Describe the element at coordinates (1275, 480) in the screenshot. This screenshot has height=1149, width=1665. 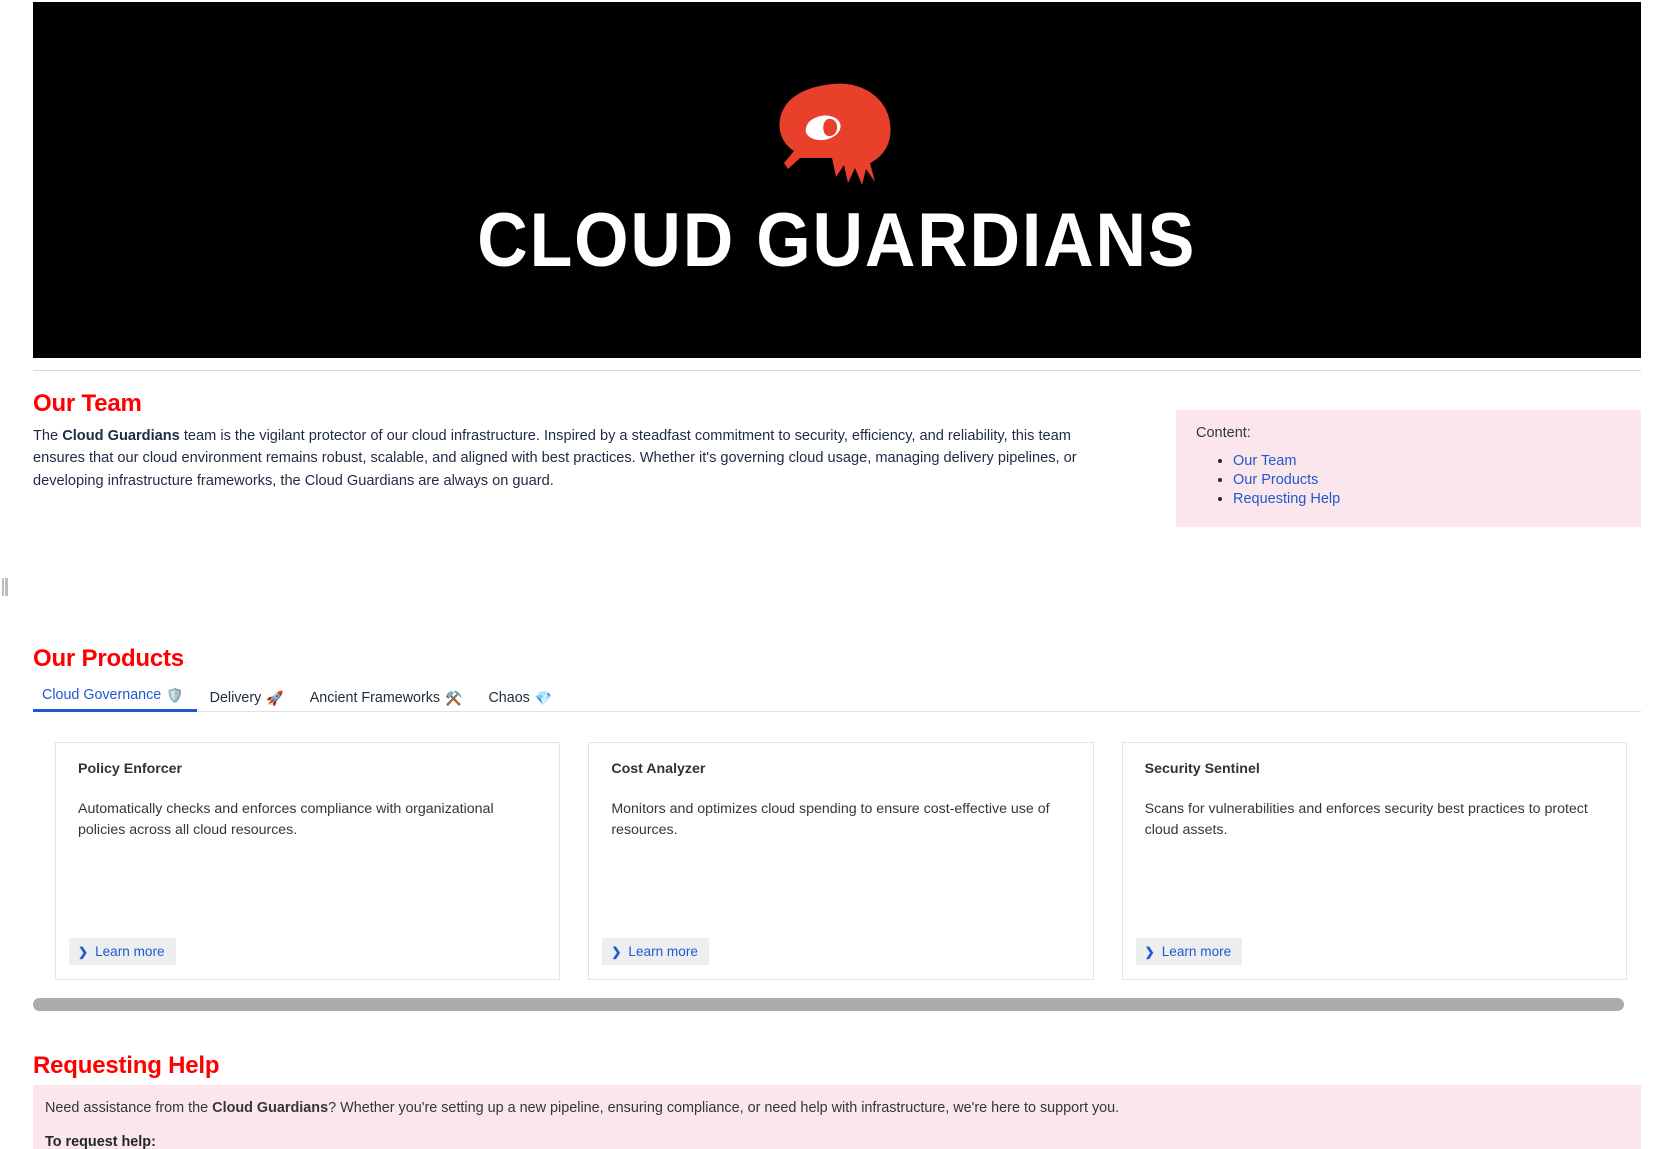
I see `toc-link-our-products: Our Products` at that location.